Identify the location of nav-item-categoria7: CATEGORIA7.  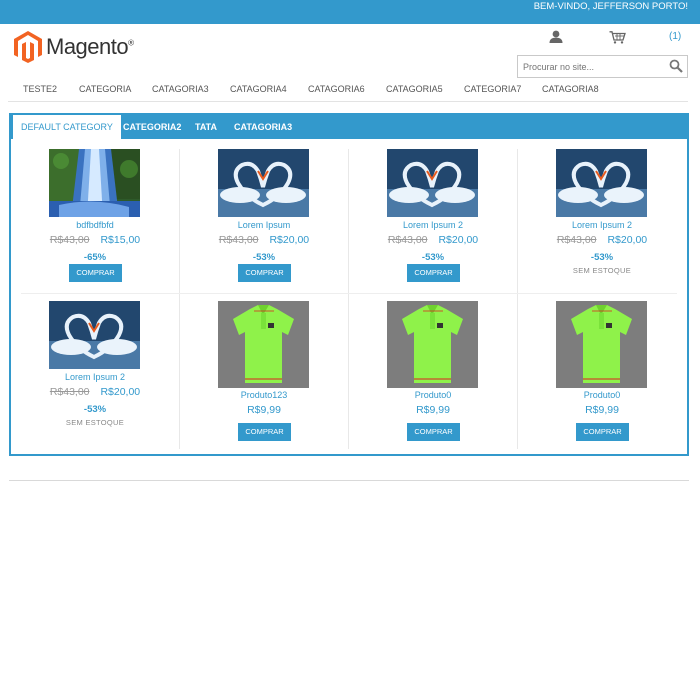
(492, 89).